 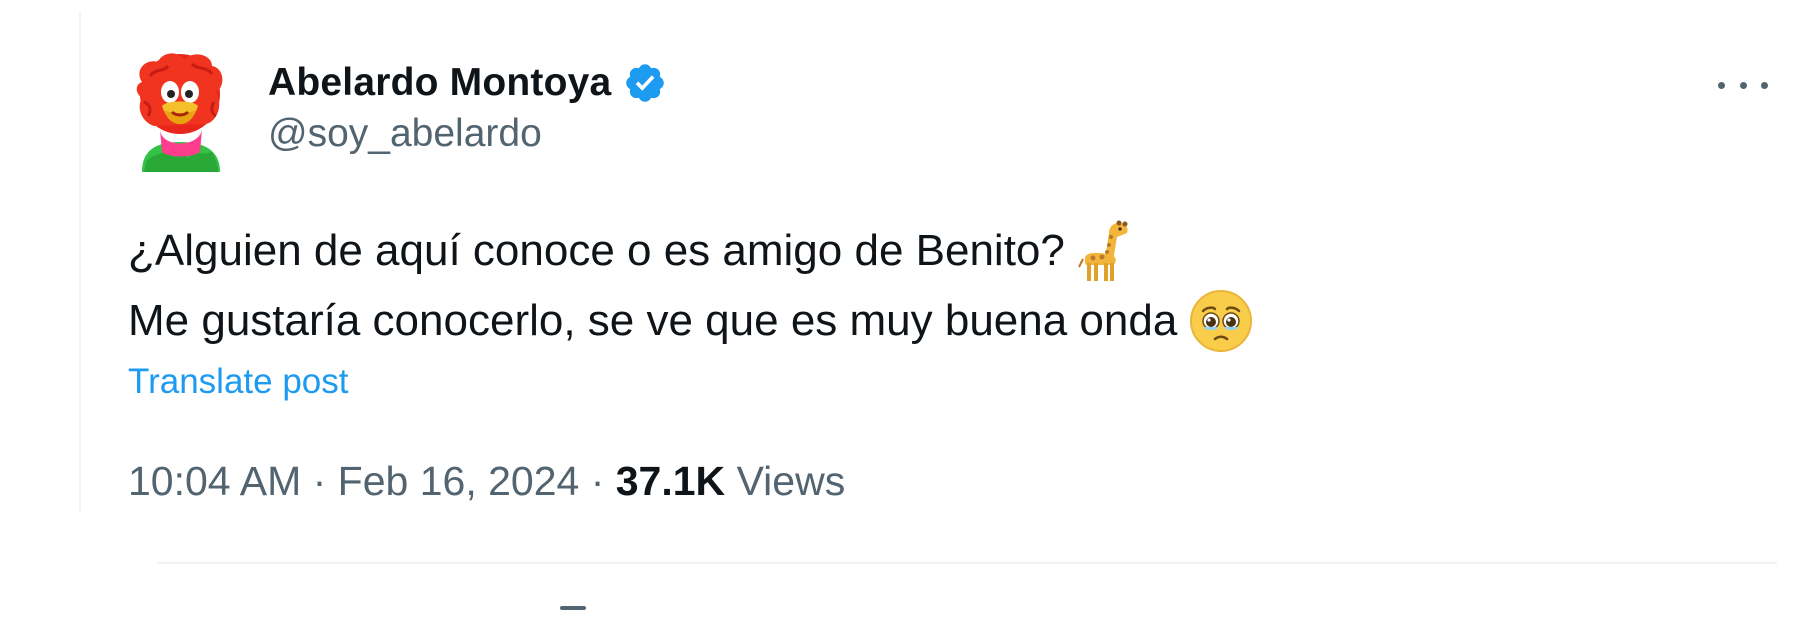 I want to click on tweet-time: 10:04 AM, so click(x=214, y=481).